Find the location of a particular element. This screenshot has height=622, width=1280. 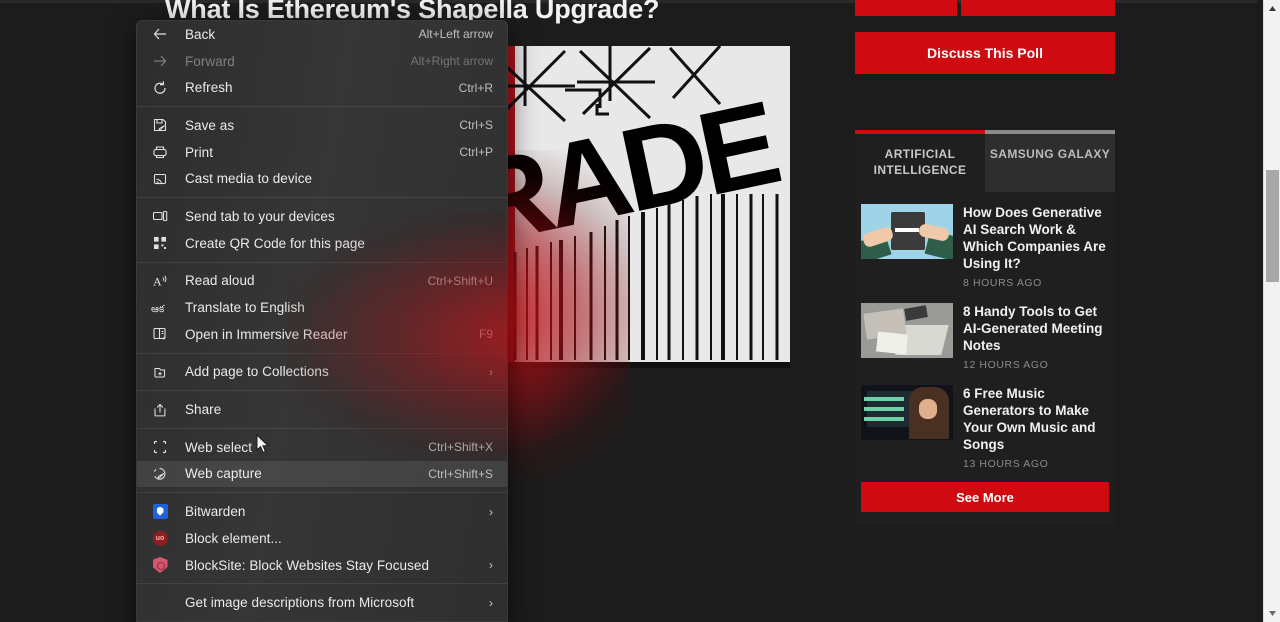

menu-accelerator: Ctrl+Shift+S is located at coordinates (460, 473).